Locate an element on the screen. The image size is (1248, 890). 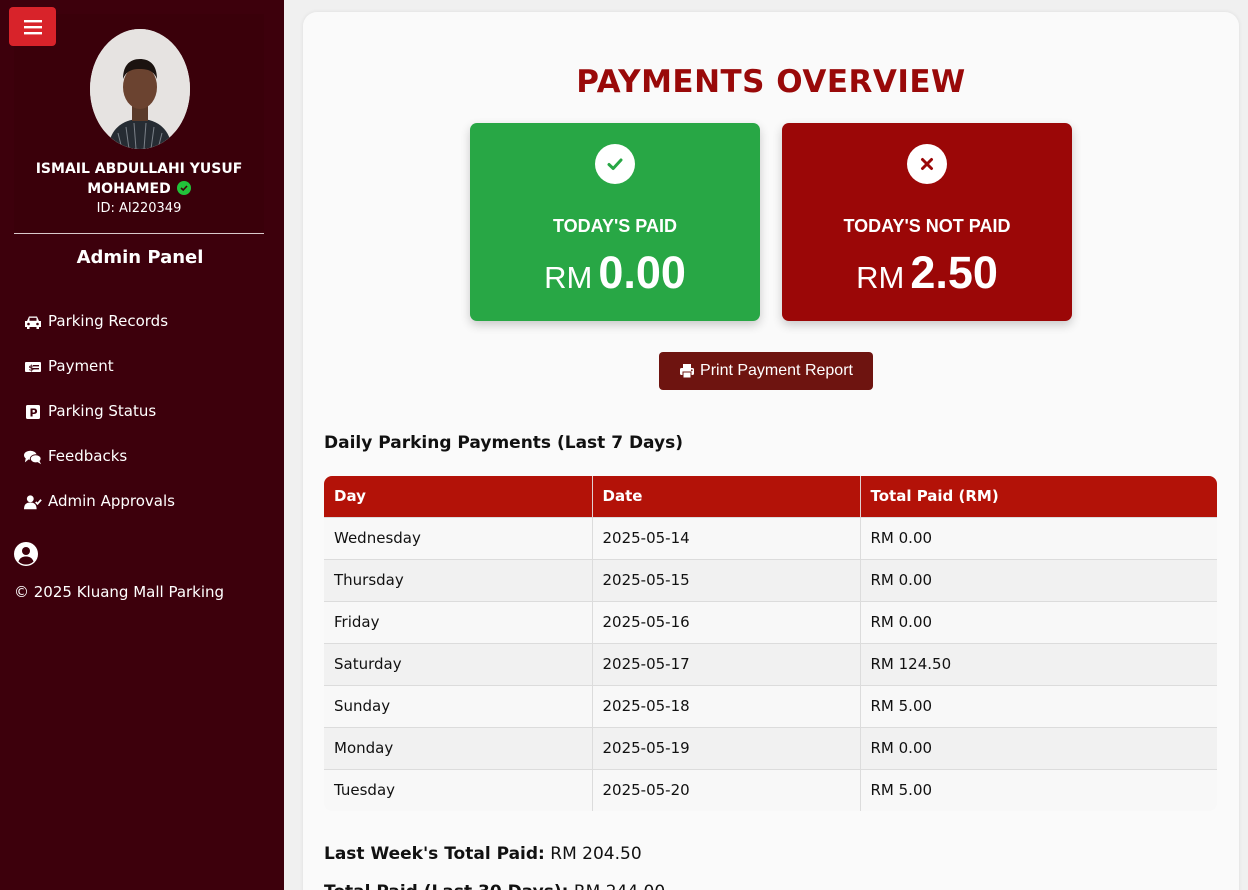
cell-date: 2025-05-16 is located at coordinates (726, 621).